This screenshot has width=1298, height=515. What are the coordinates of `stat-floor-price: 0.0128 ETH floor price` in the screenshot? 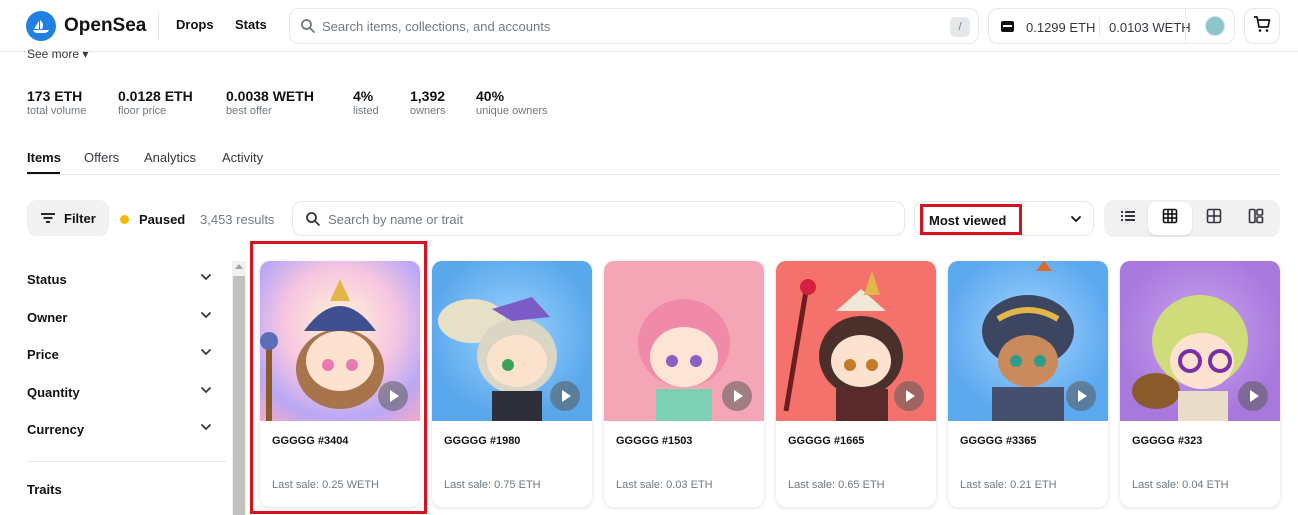 It's located at (155, 102).